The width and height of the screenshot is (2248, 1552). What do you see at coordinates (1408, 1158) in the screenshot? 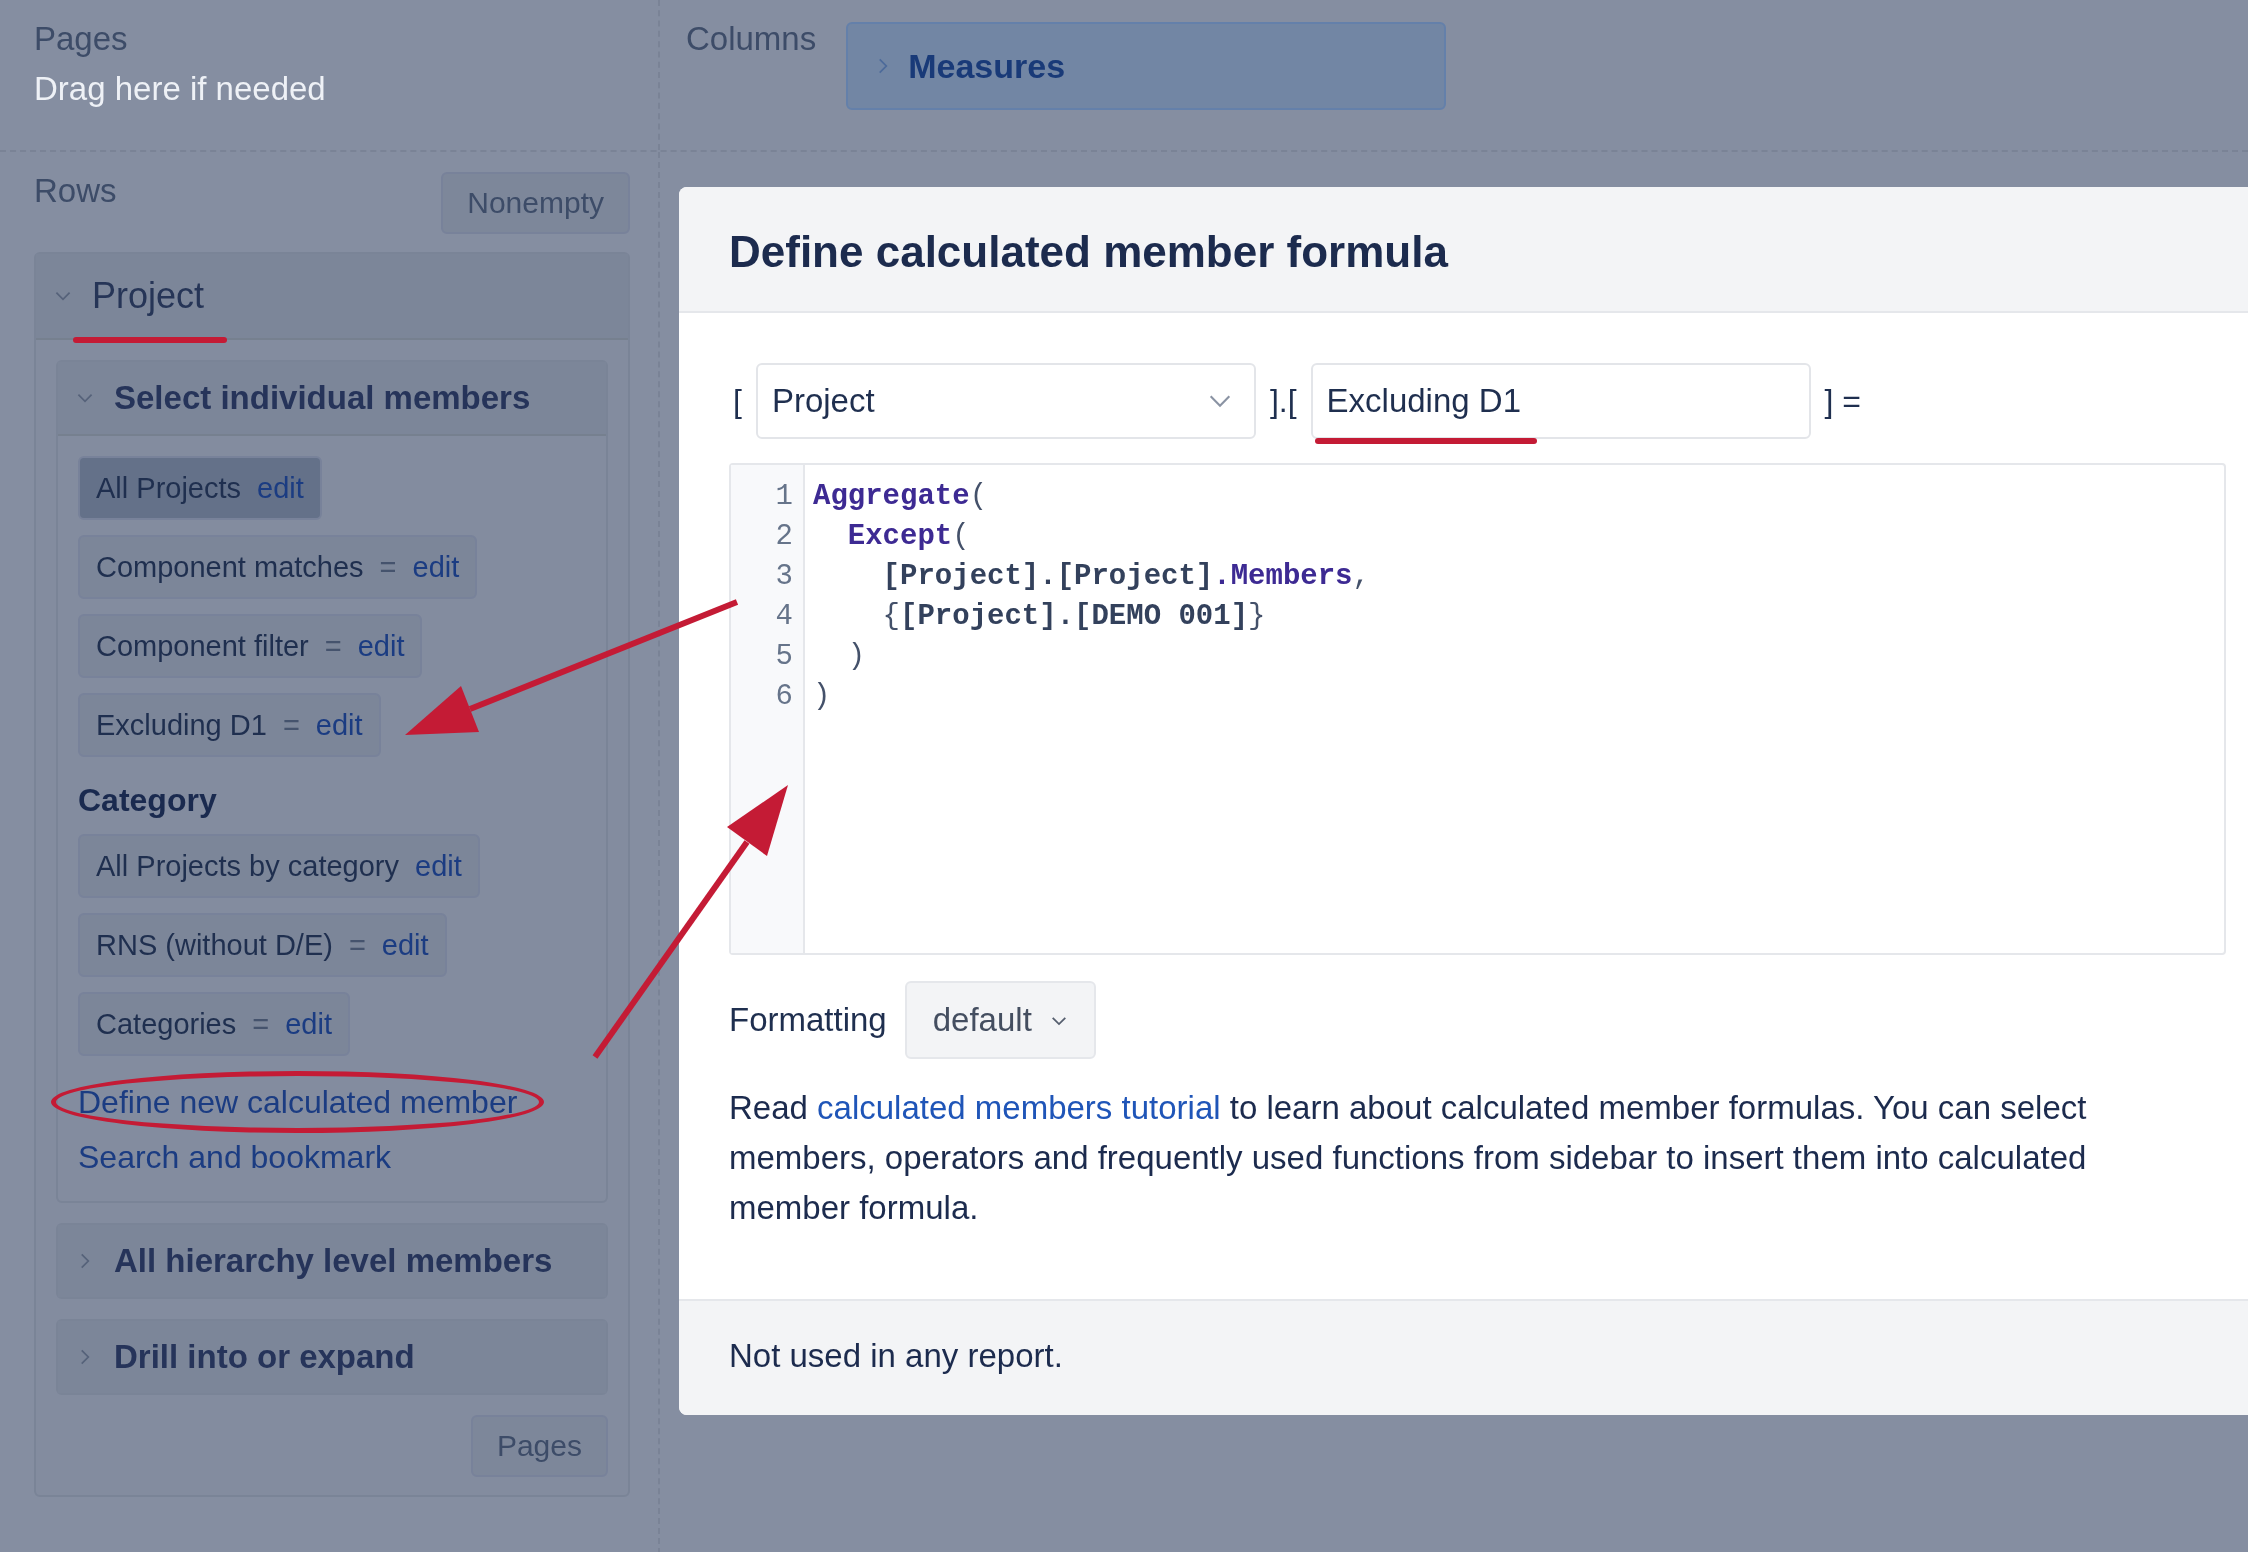
I see `help-paragraph: Read calculated members tutorial to learn about calculated member formulas. You can select members, operators and frequently used functions from sidebar to insert them into calculated member formula.` at bounding box center [1408, 1158].